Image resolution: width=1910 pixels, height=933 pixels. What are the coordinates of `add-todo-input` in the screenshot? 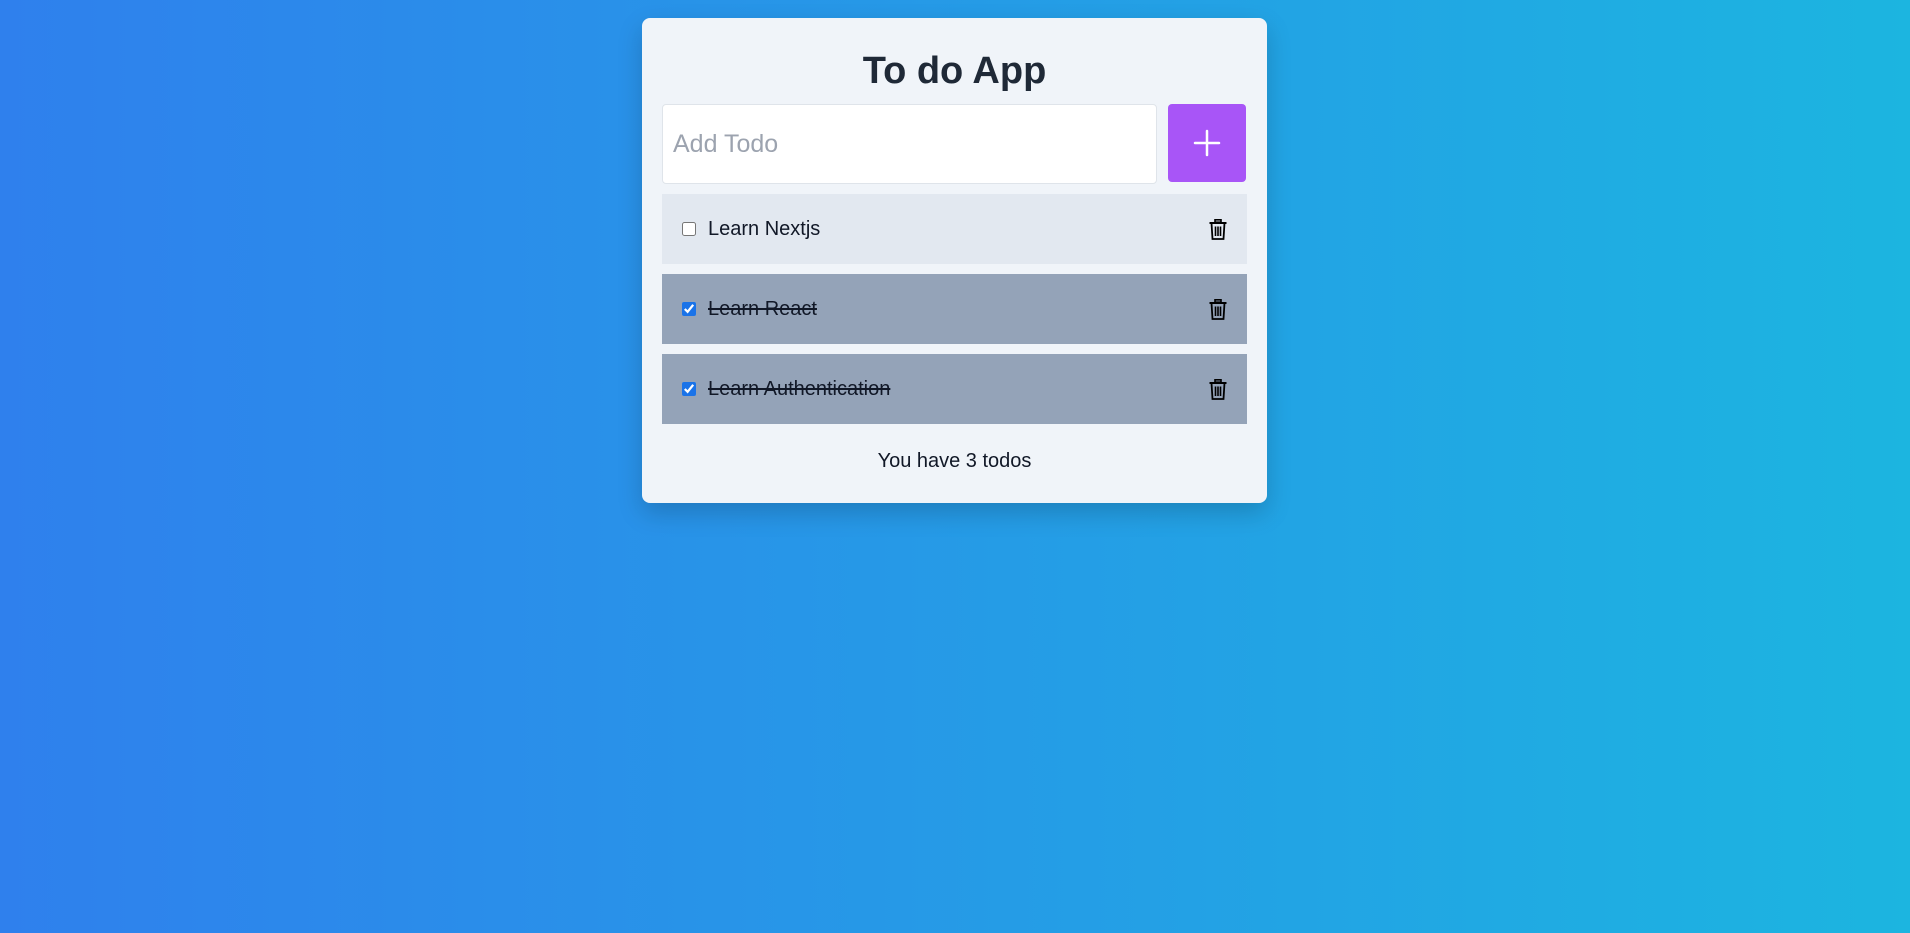 It's located at (909, 144).